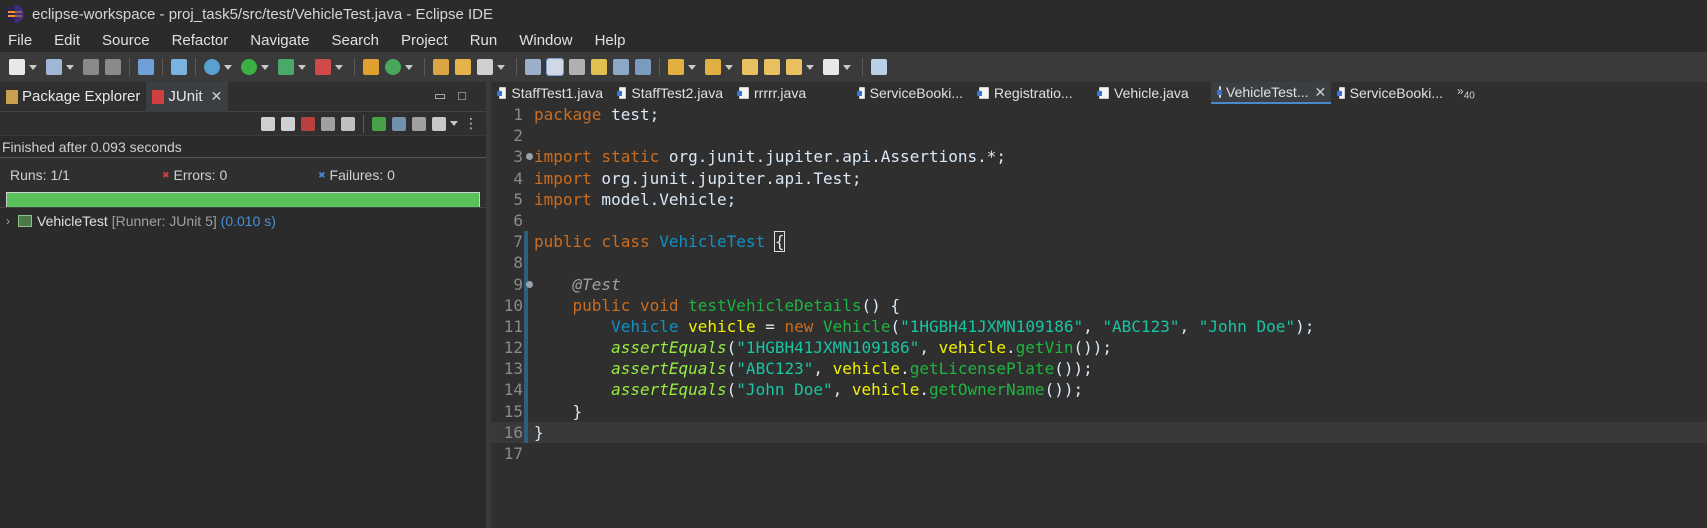 Image resolution: width=1707 pixels, height=528 pixels. What do you see at coordinates (126, 40) in the screenshot?
I see `menu-source: Source` at bounding box center [126, 40].